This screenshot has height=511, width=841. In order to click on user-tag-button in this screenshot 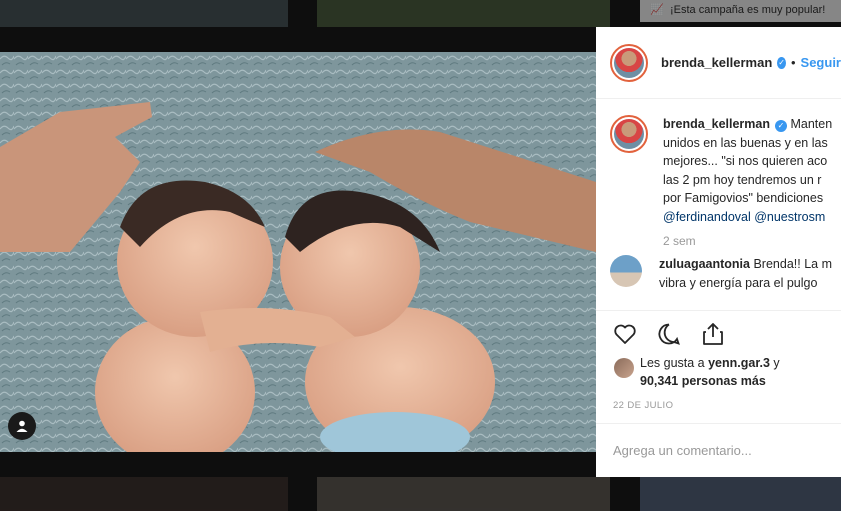, I will do `click(22, 426)`.